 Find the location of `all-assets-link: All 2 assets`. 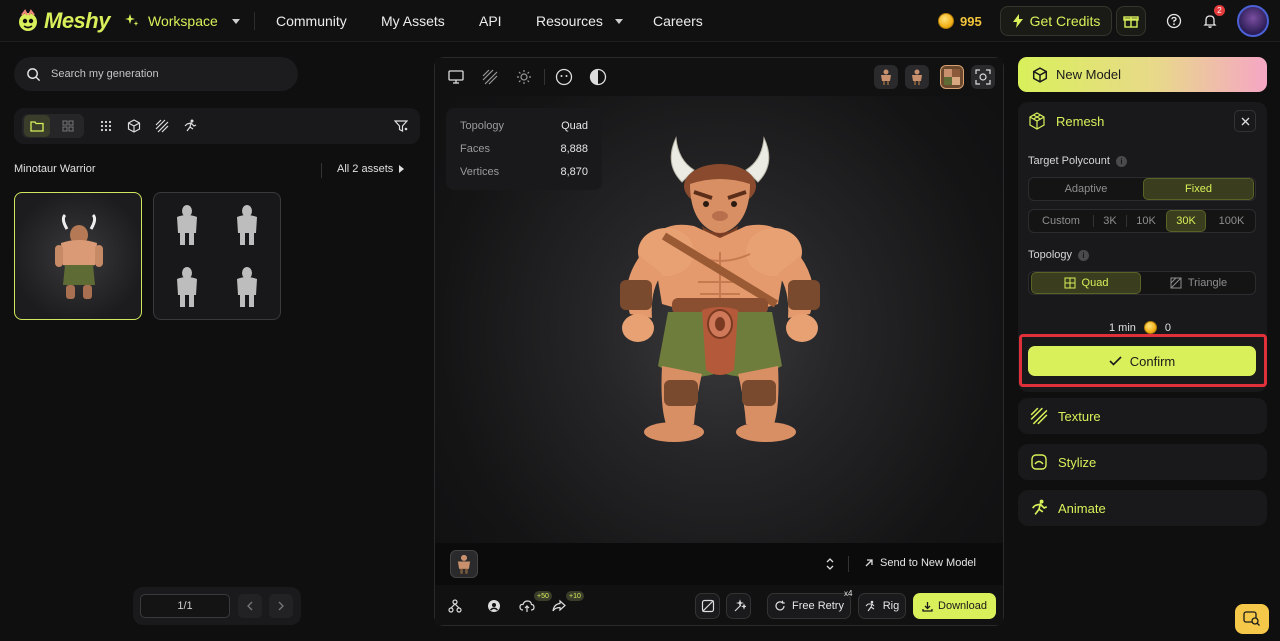

all-assets-link: All 2 assets is located at coordinates (371, 169).